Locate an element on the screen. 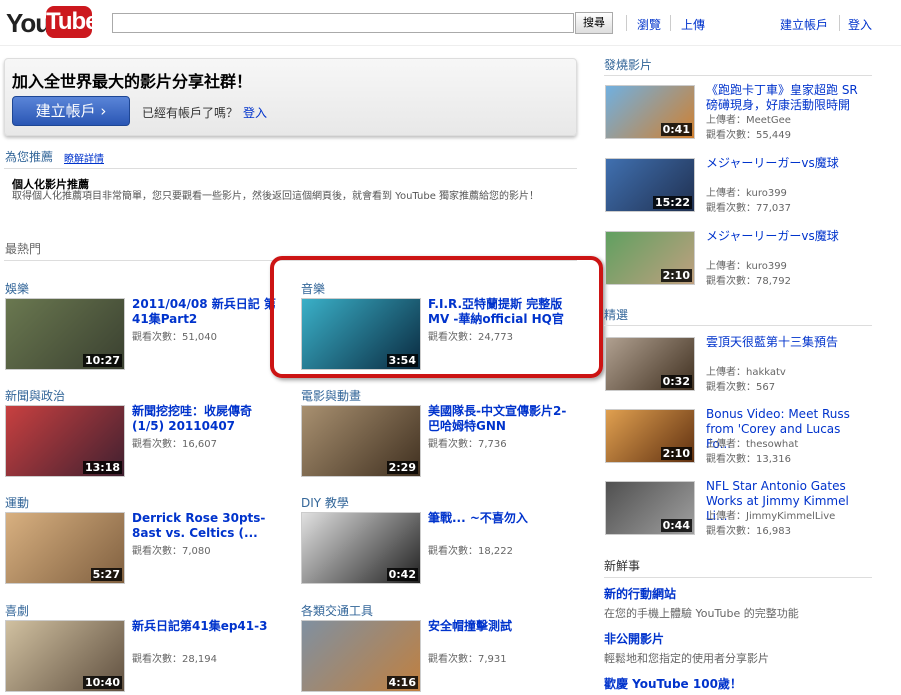 This screenshot has width=901, height=695. view-count: 觀看次數：7,736 is located at coordinates (467, 444).